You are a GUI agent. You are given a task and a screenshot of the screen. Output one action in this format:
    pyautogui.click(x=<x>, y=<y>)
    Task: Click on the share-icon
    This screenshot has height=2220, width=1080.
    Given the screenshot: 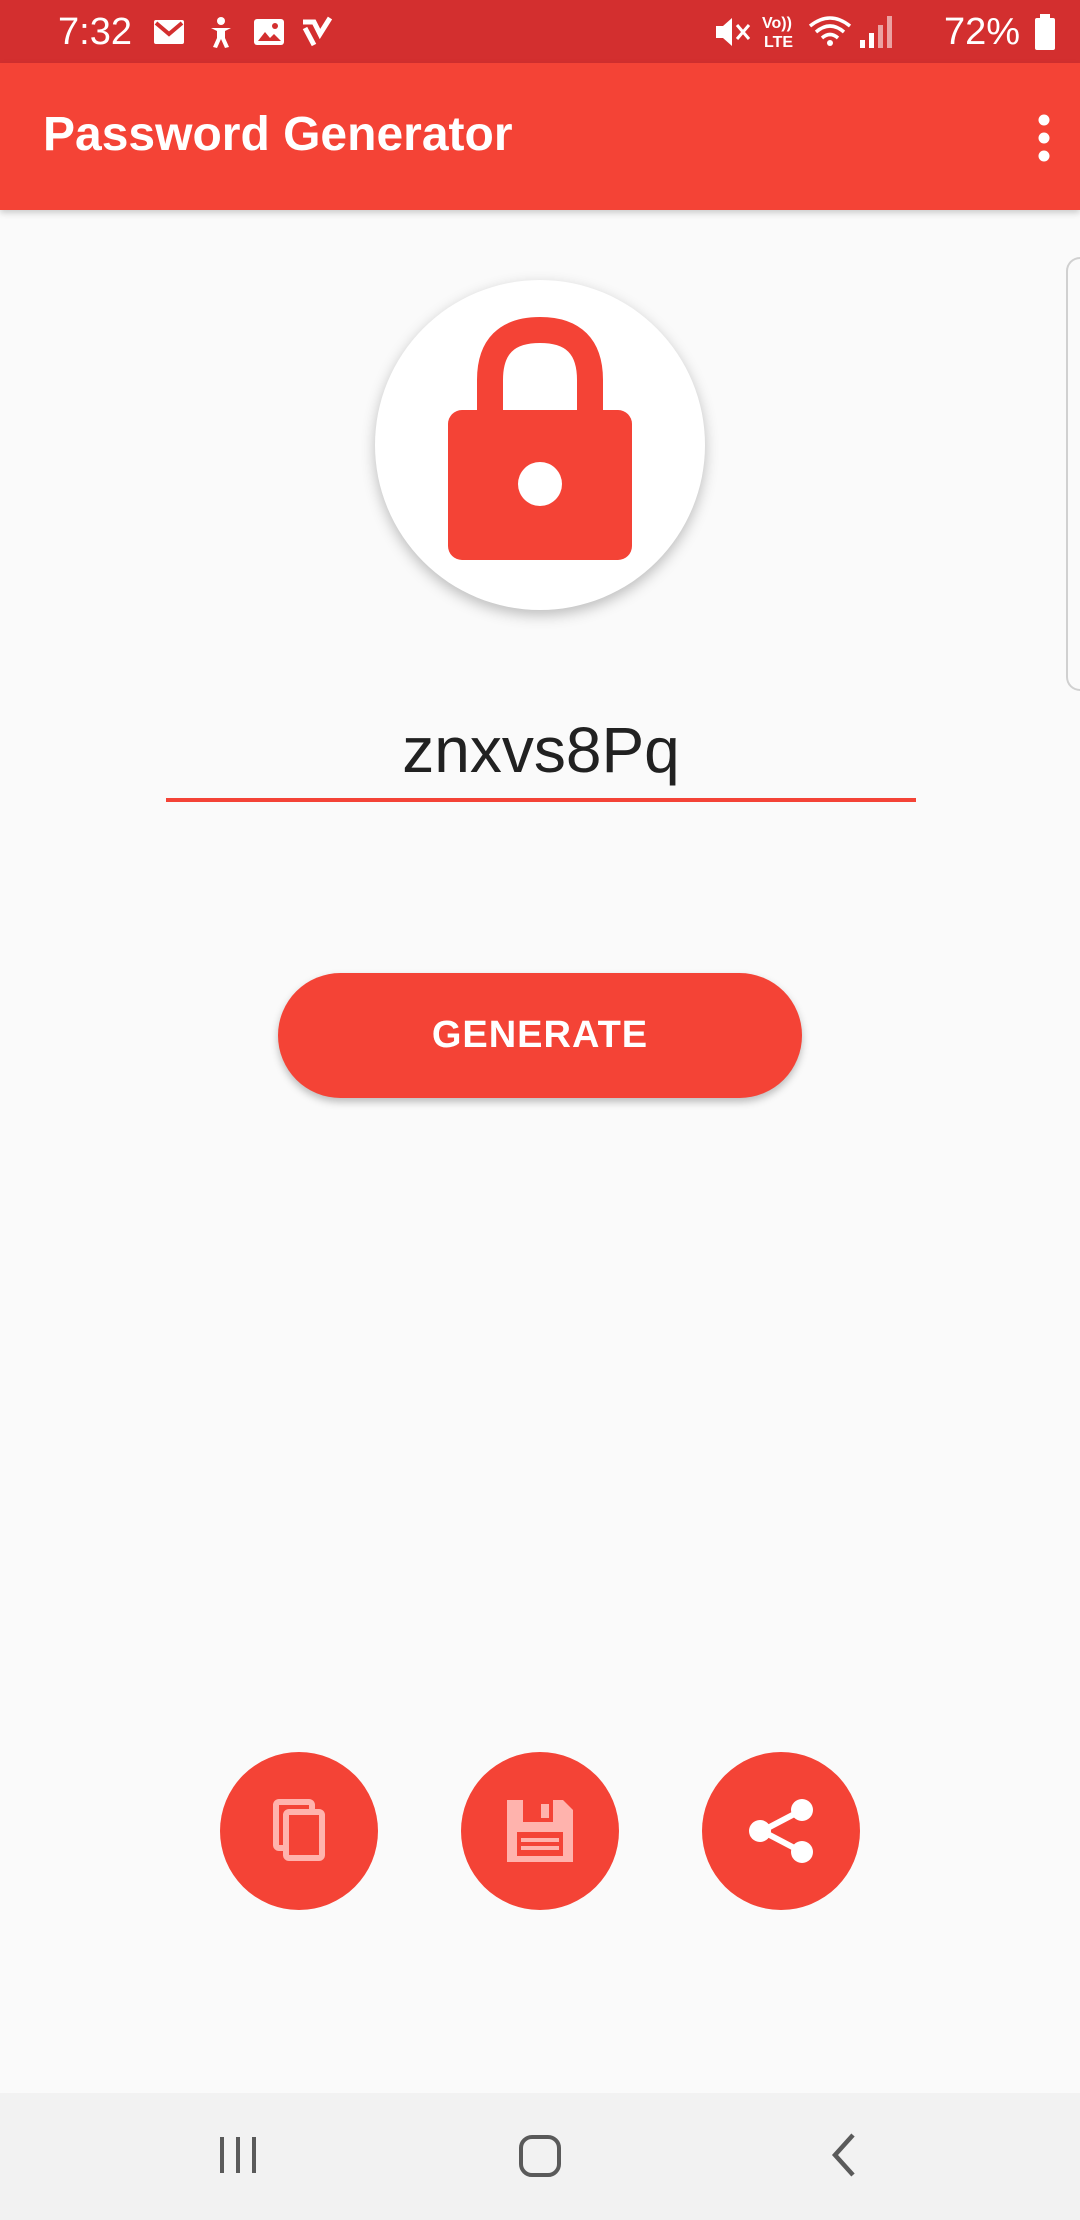 What is the action you would take?
    pyautogui.click(x=781, y=1831)
    